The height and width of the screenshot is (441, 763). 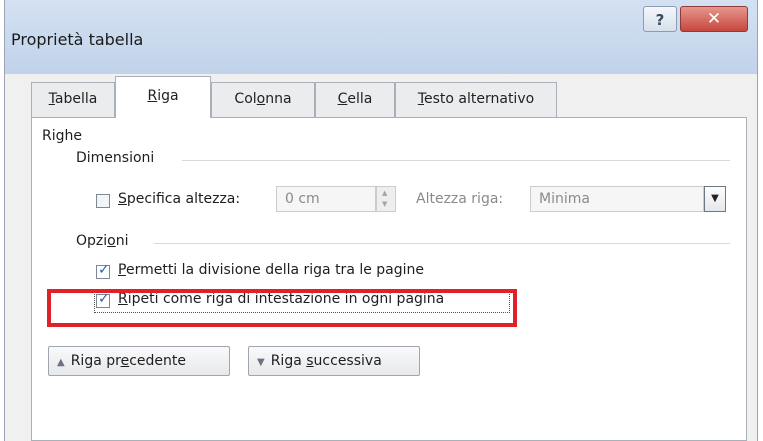 I want to click on label-accel: P, so click(x=122, y=270).